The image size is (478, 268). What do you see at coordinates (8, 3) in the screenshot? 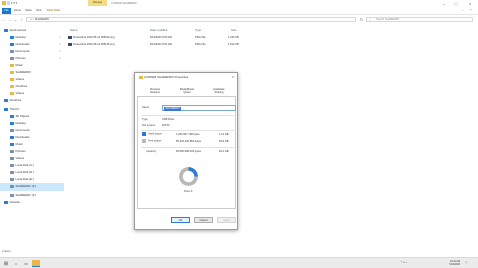
I see `properties-icon` at bounding box center [8, 3].